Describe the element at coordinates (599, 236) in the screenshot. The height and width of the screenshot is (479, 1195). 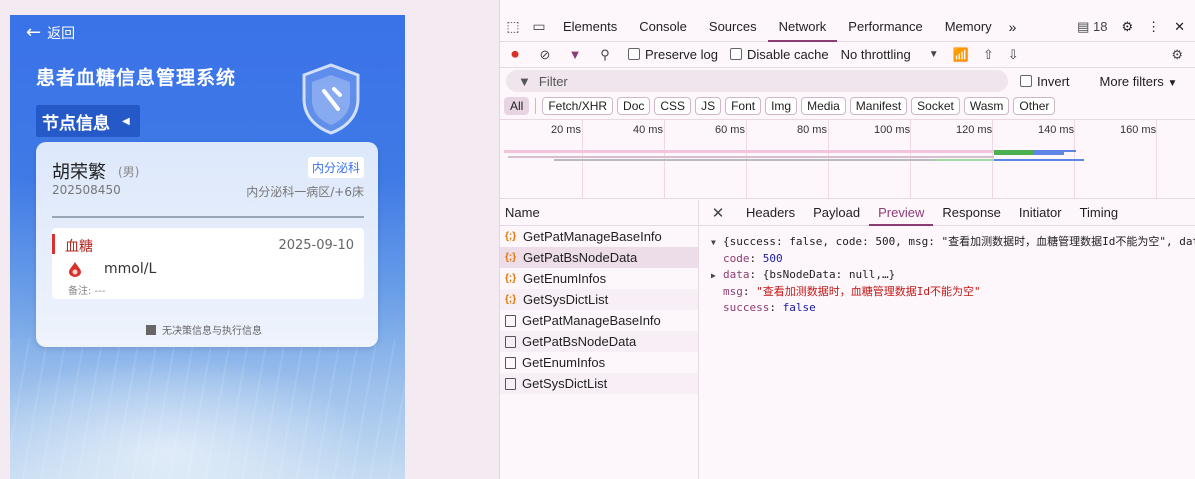
I see `request-row: {;} GetPatManageBaseInfo` at that location.